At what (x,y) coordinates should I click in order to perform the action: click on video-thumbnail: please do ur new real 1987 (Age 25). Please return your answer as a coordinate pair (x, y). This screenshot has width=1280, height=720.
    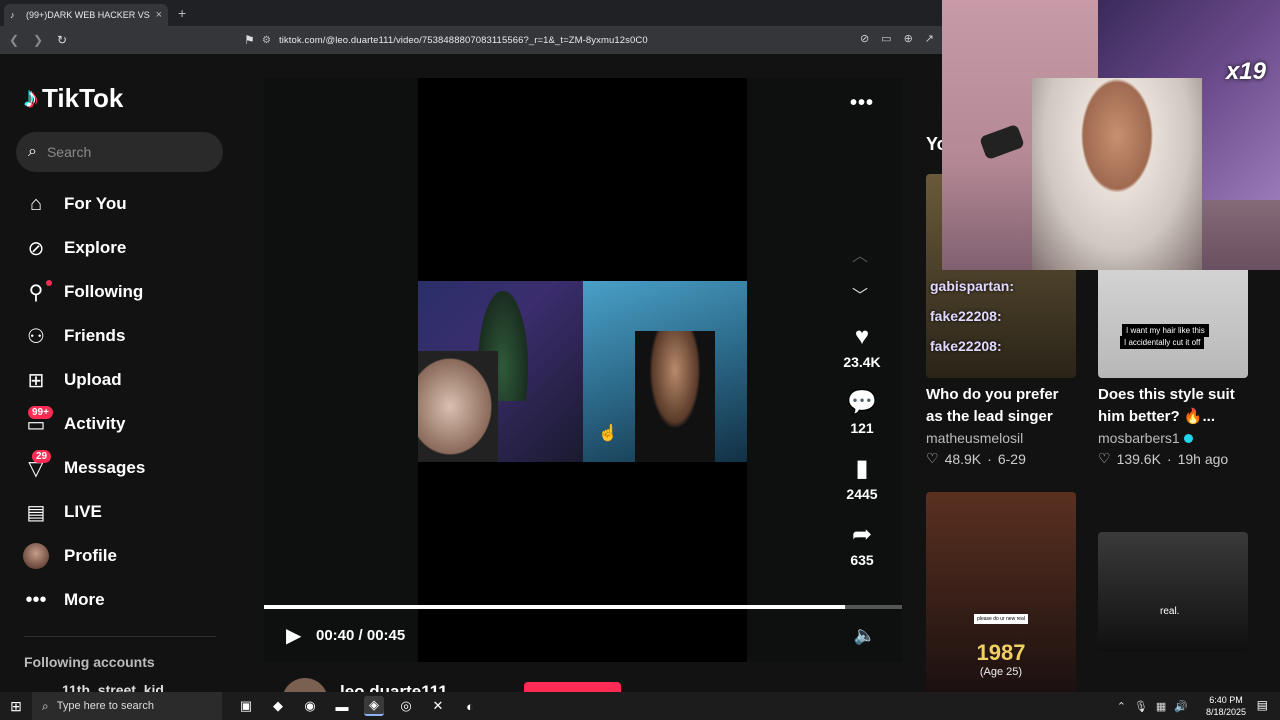
    Looking at the image, I should click on (1001, 594).